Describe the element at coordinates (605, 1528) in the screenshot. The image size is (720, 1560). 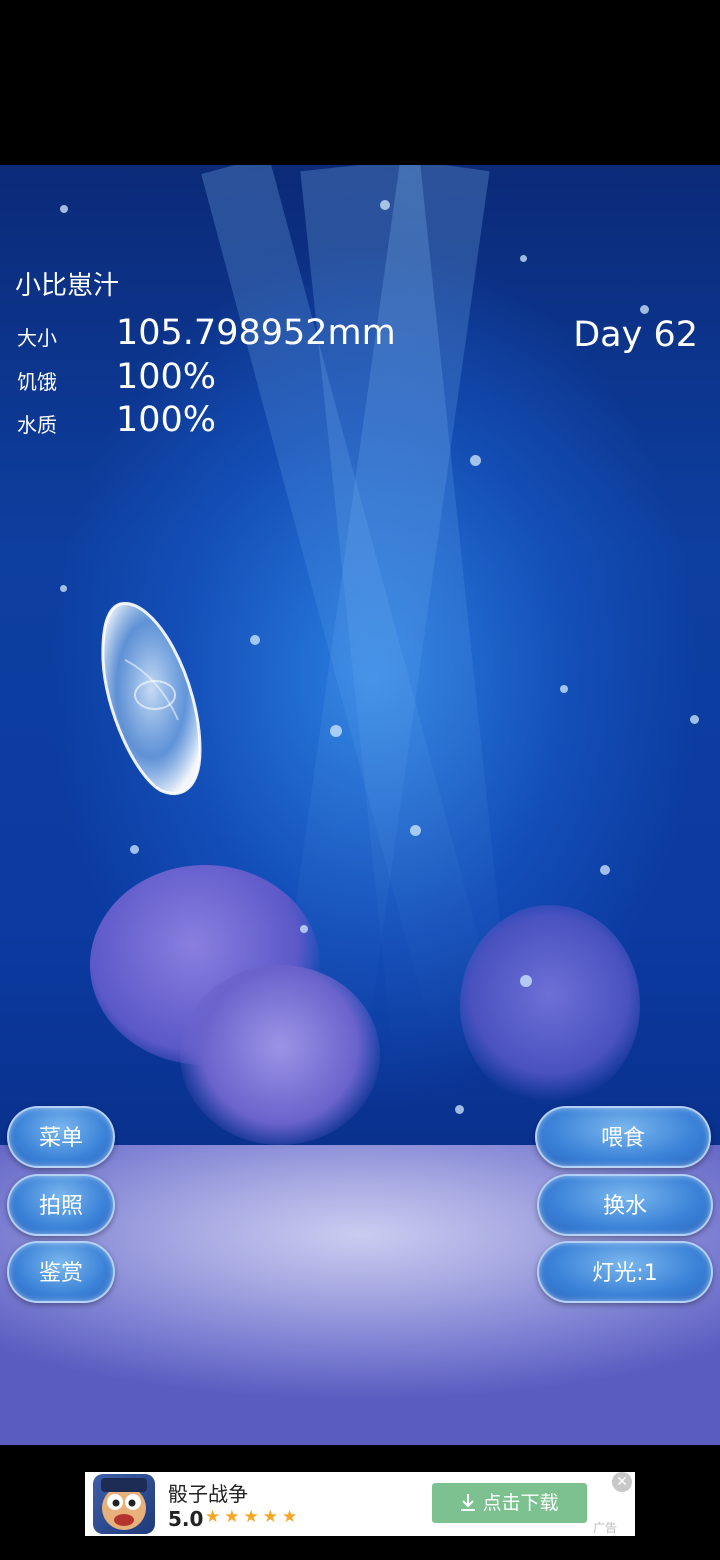
I see `ad-mark: 广告` at that location.